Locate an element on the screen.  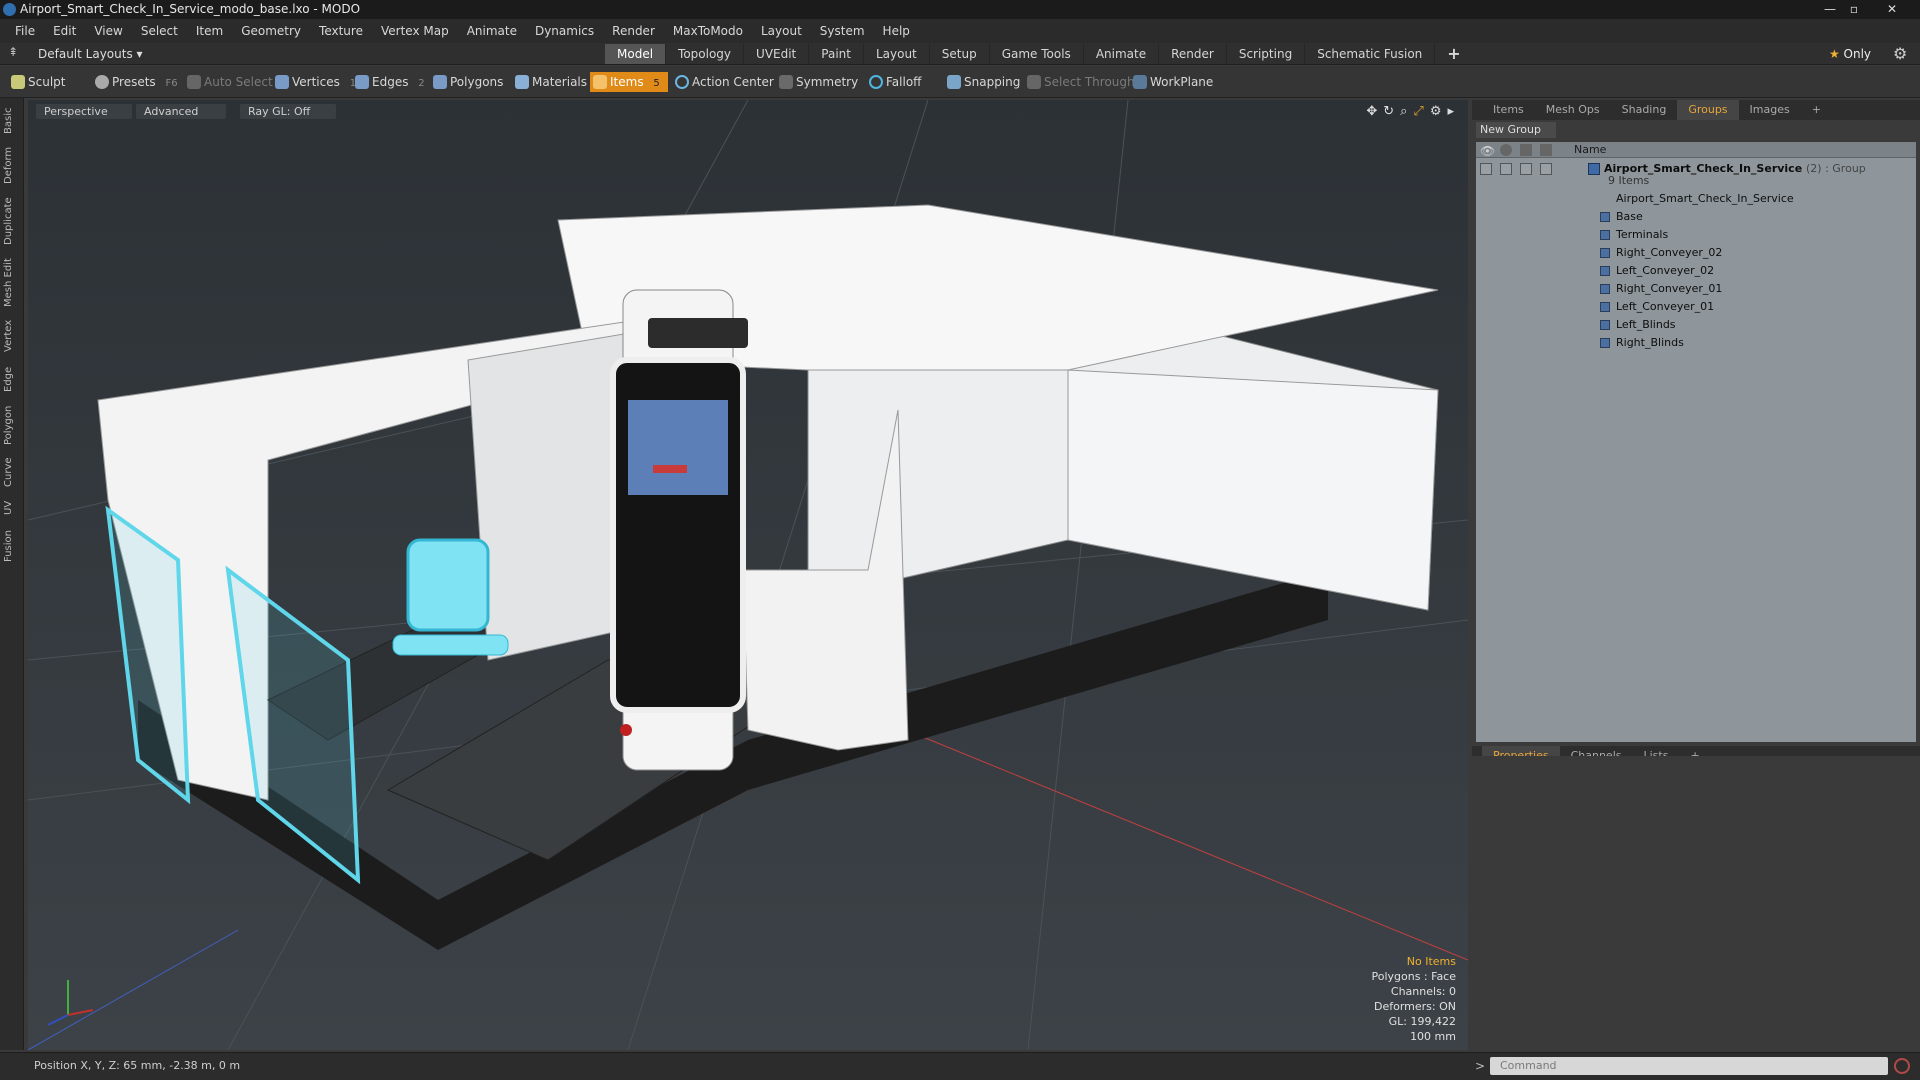
right-wall-face is located at coordinates (1253, 490).